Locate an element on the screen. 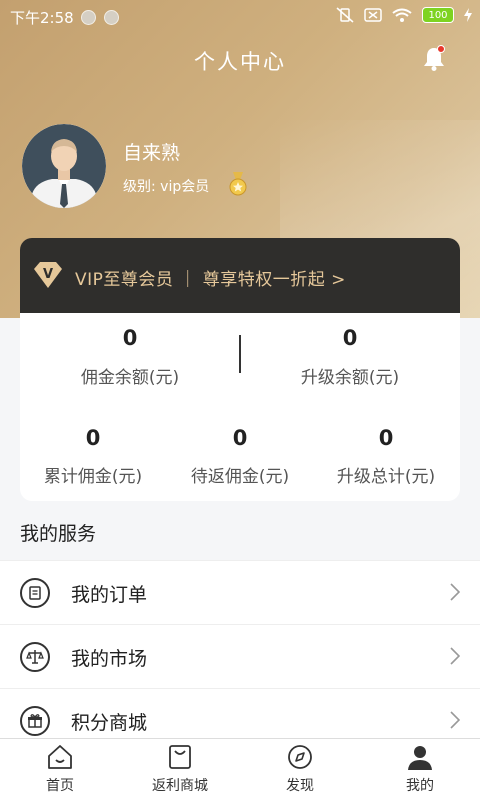 This screenshot has width=480, height=801. total-commission-value: 0 is located at coordinates (93, 438).